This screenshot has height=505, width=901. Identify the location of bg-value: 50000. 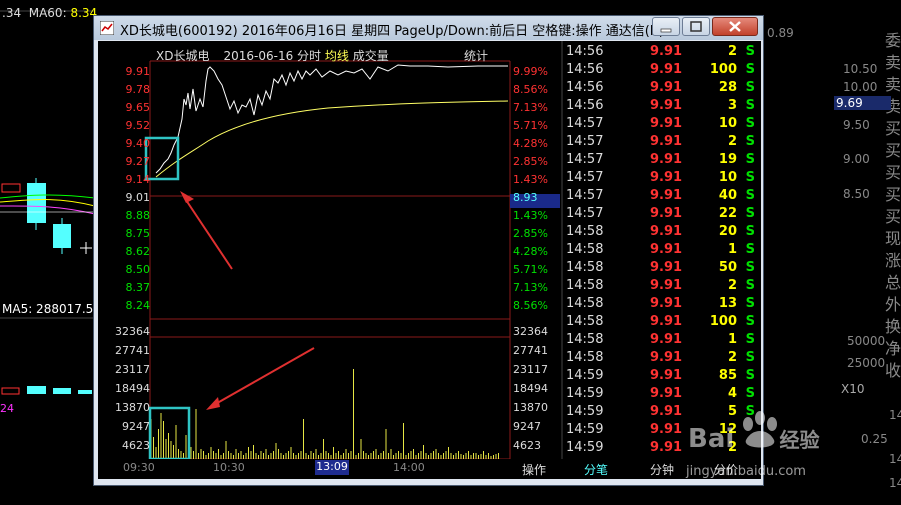
(866, 341).